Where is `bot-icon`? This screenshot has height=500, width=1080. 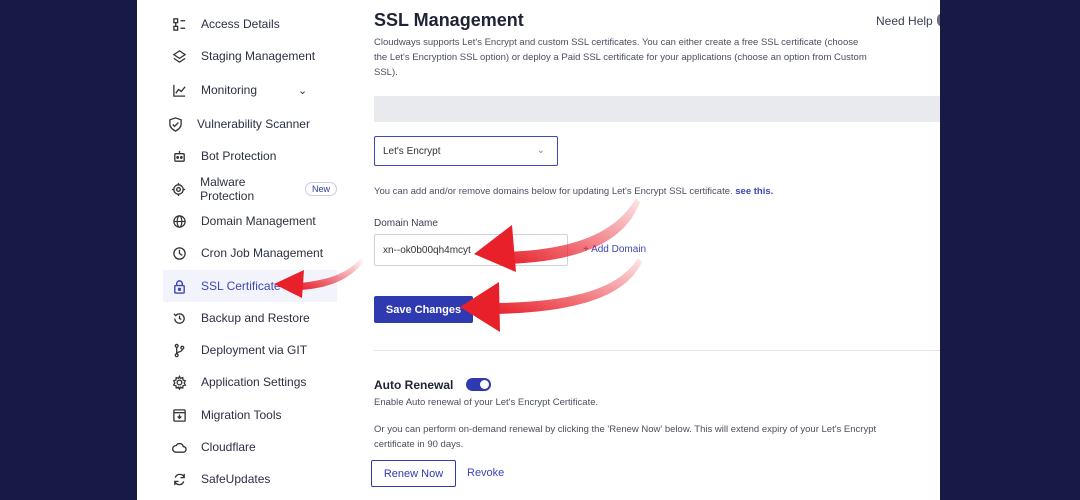
bot-icon is located at coordinates (179, 156).